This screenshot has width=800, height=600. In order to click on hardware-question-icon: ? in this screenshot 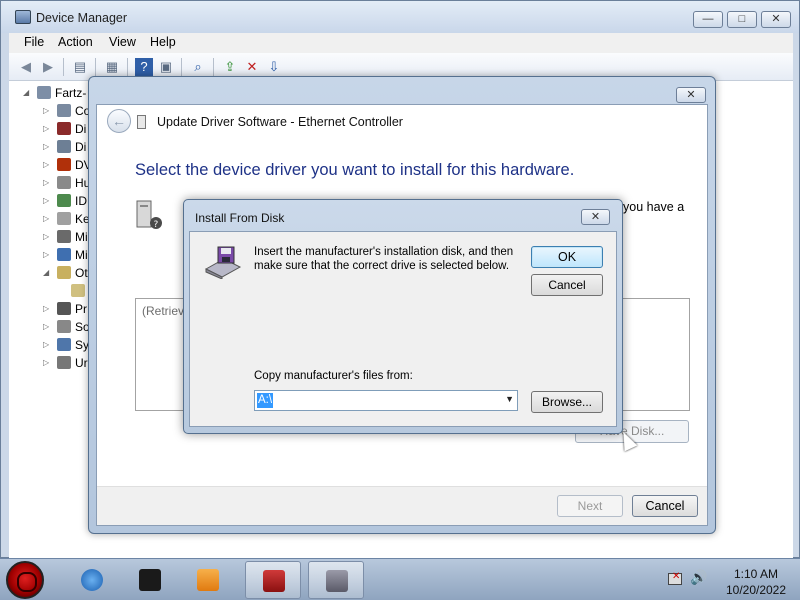, I will do `click(149, 215)`.